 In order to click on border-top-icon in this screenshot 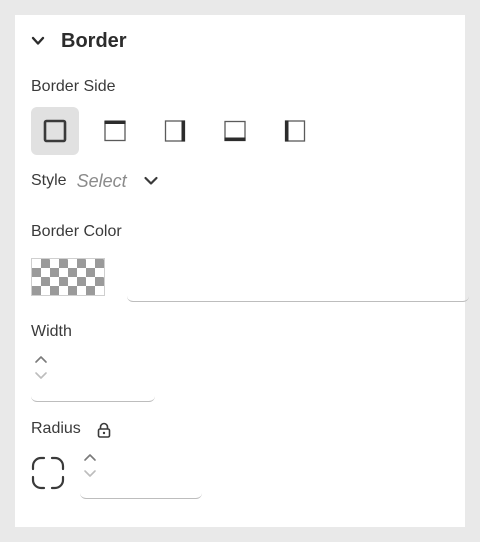, I will do `click(115, 131)`.